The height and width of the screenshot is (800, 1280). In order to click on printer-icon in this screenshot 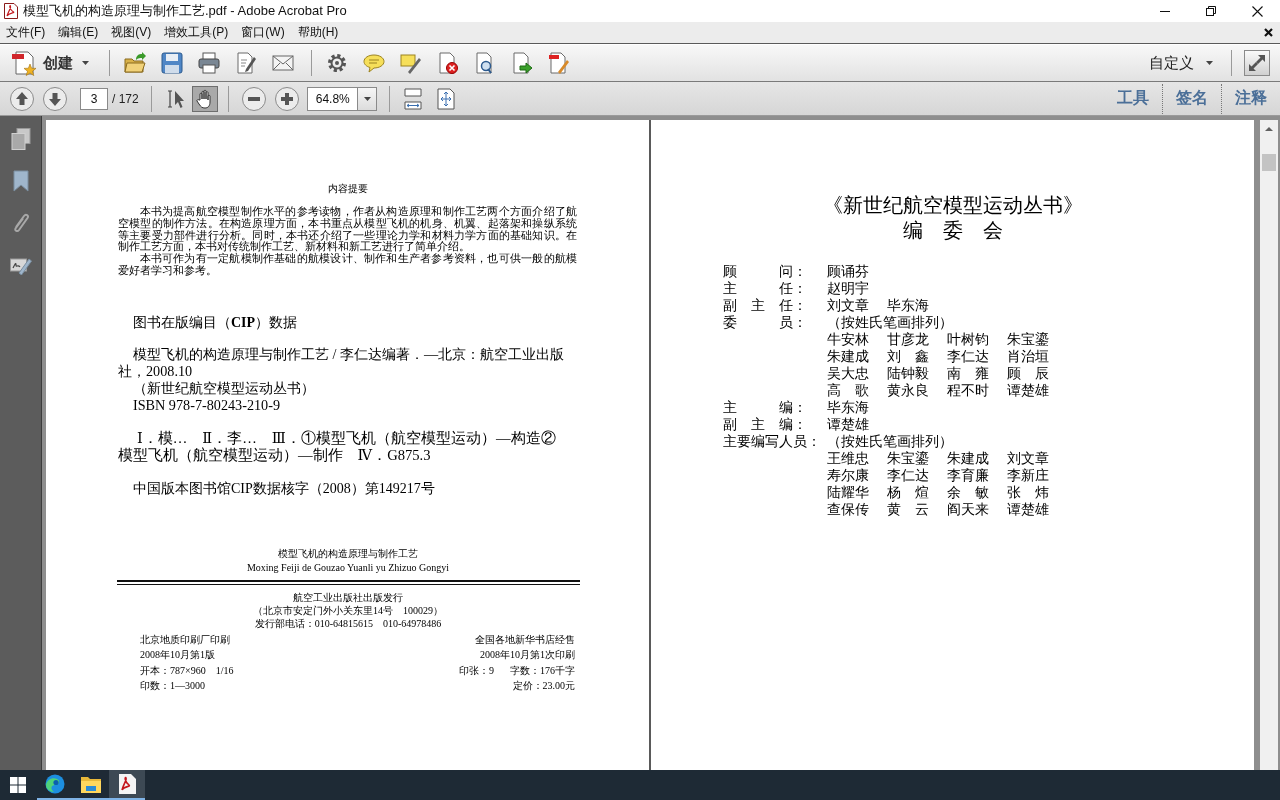, I will do `click(209, 63)`.